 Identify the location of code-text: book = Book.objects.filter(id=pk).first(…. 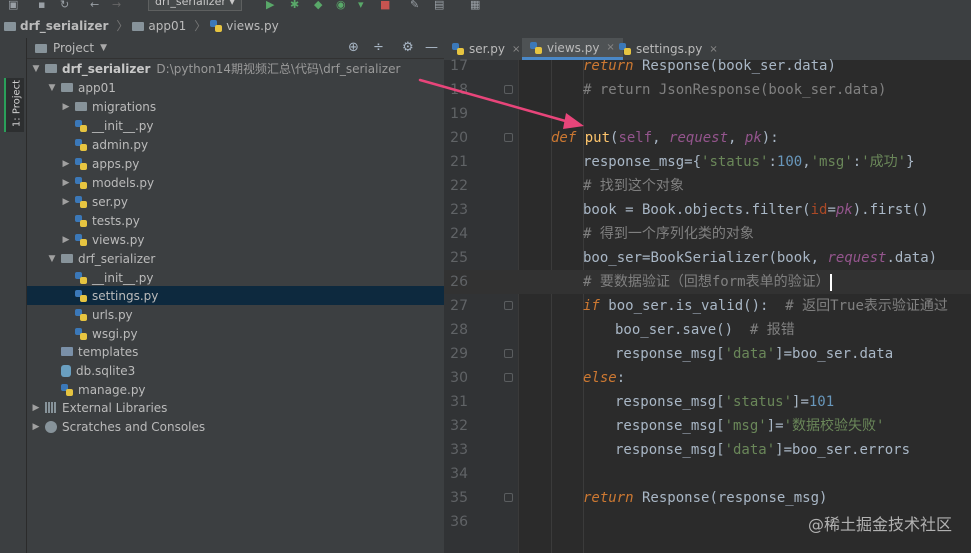
(756, 210).